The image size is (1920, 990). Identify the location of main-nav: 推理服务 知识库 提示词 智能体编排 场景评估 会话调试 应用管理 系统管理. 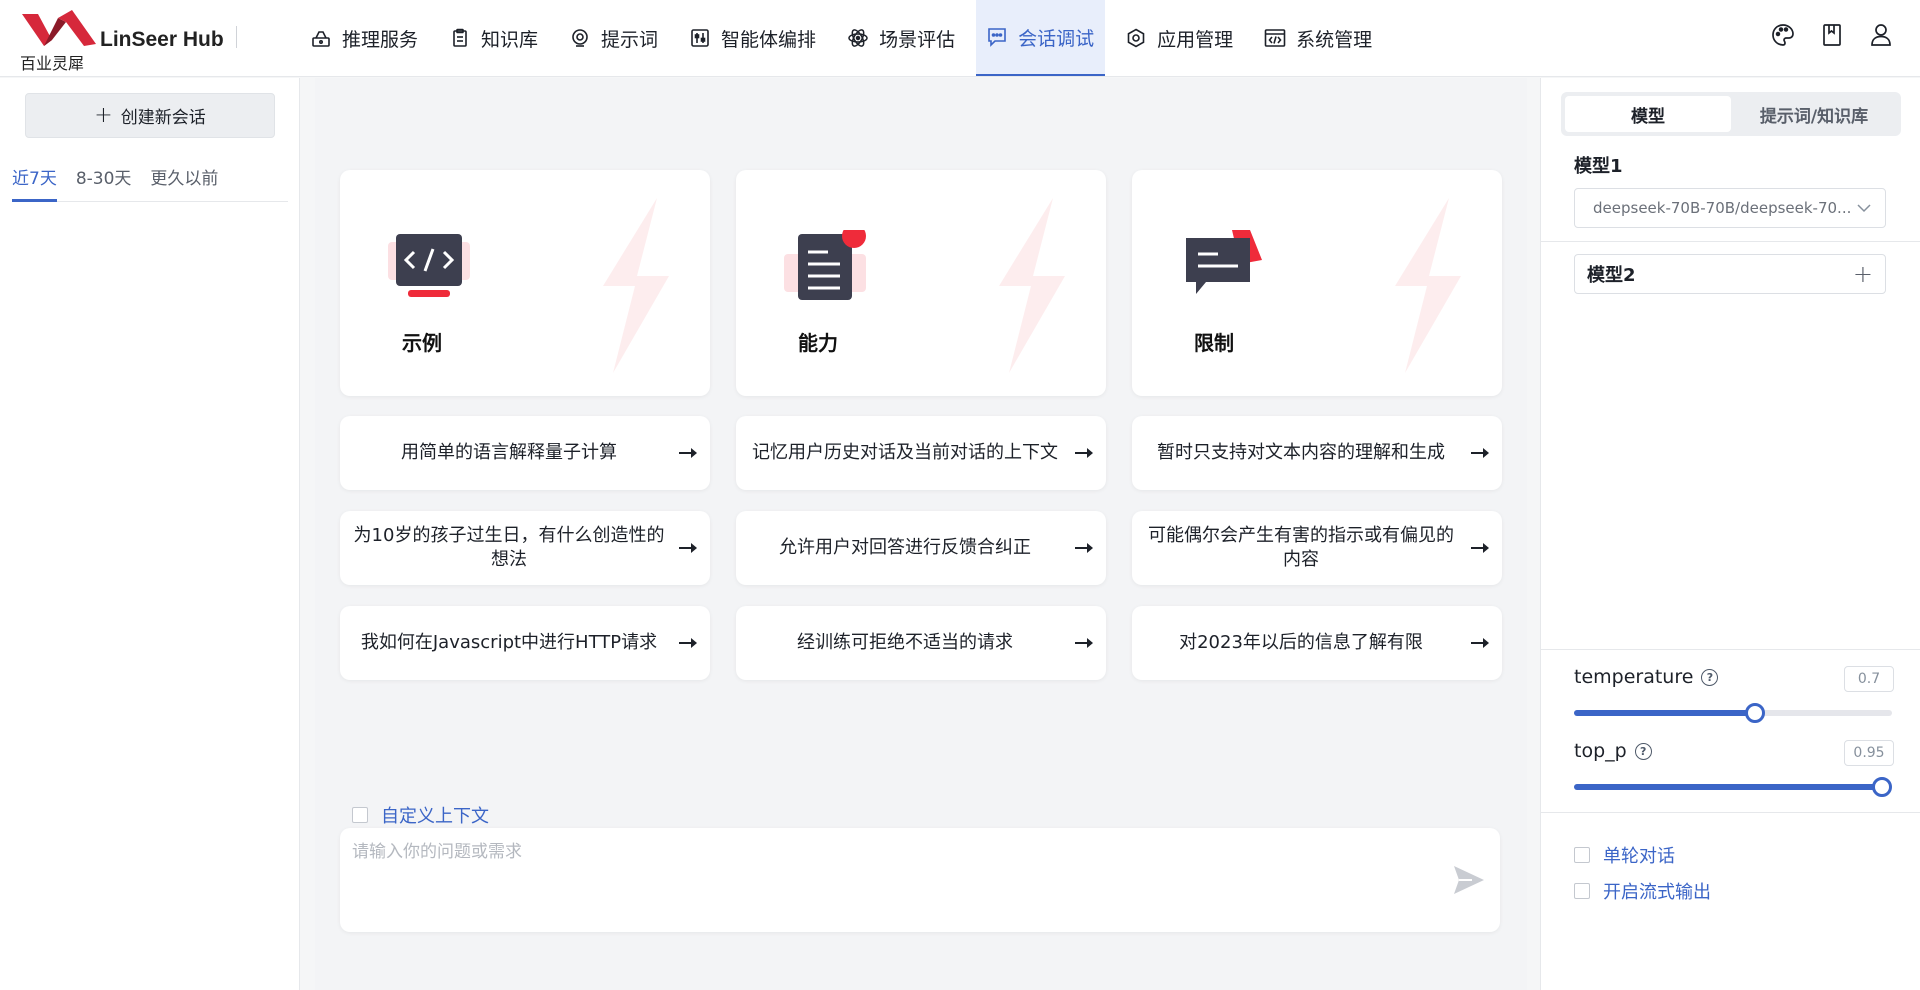
(846, 38).